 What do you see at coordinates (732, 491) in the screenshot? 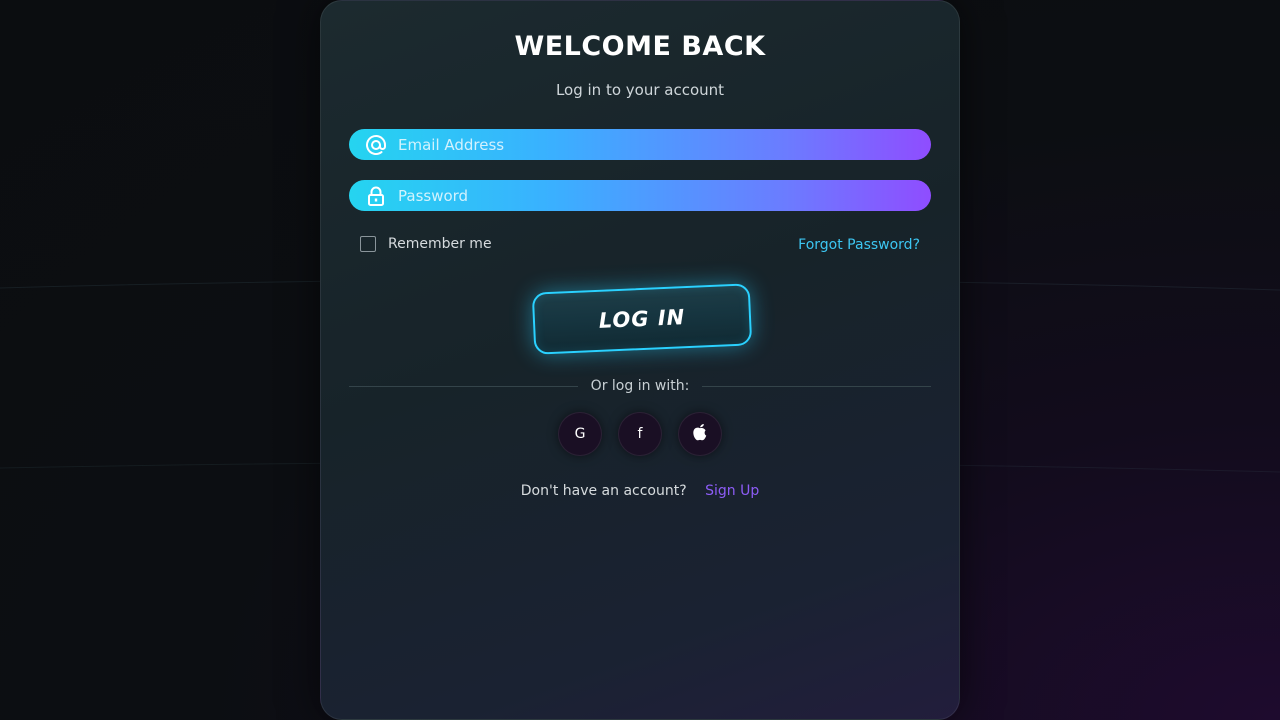
I see `signup-link: Sign Up` at bounding box center [732, 491].